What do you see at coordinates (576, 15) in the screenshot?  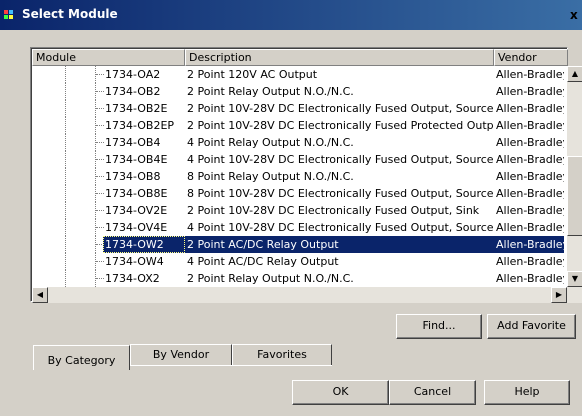 I see `close-icon: x` at bounding box center [576, 15].